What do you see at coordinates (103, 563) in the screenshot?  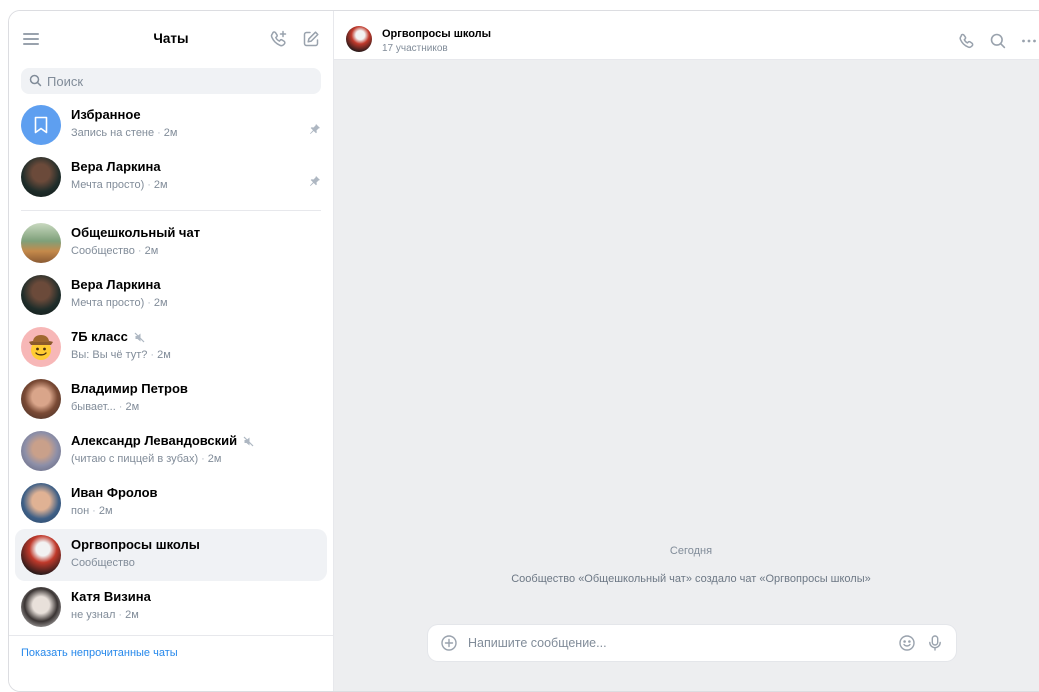 I see `chat-preview: Сообщество` at bounding box center [103, 563].